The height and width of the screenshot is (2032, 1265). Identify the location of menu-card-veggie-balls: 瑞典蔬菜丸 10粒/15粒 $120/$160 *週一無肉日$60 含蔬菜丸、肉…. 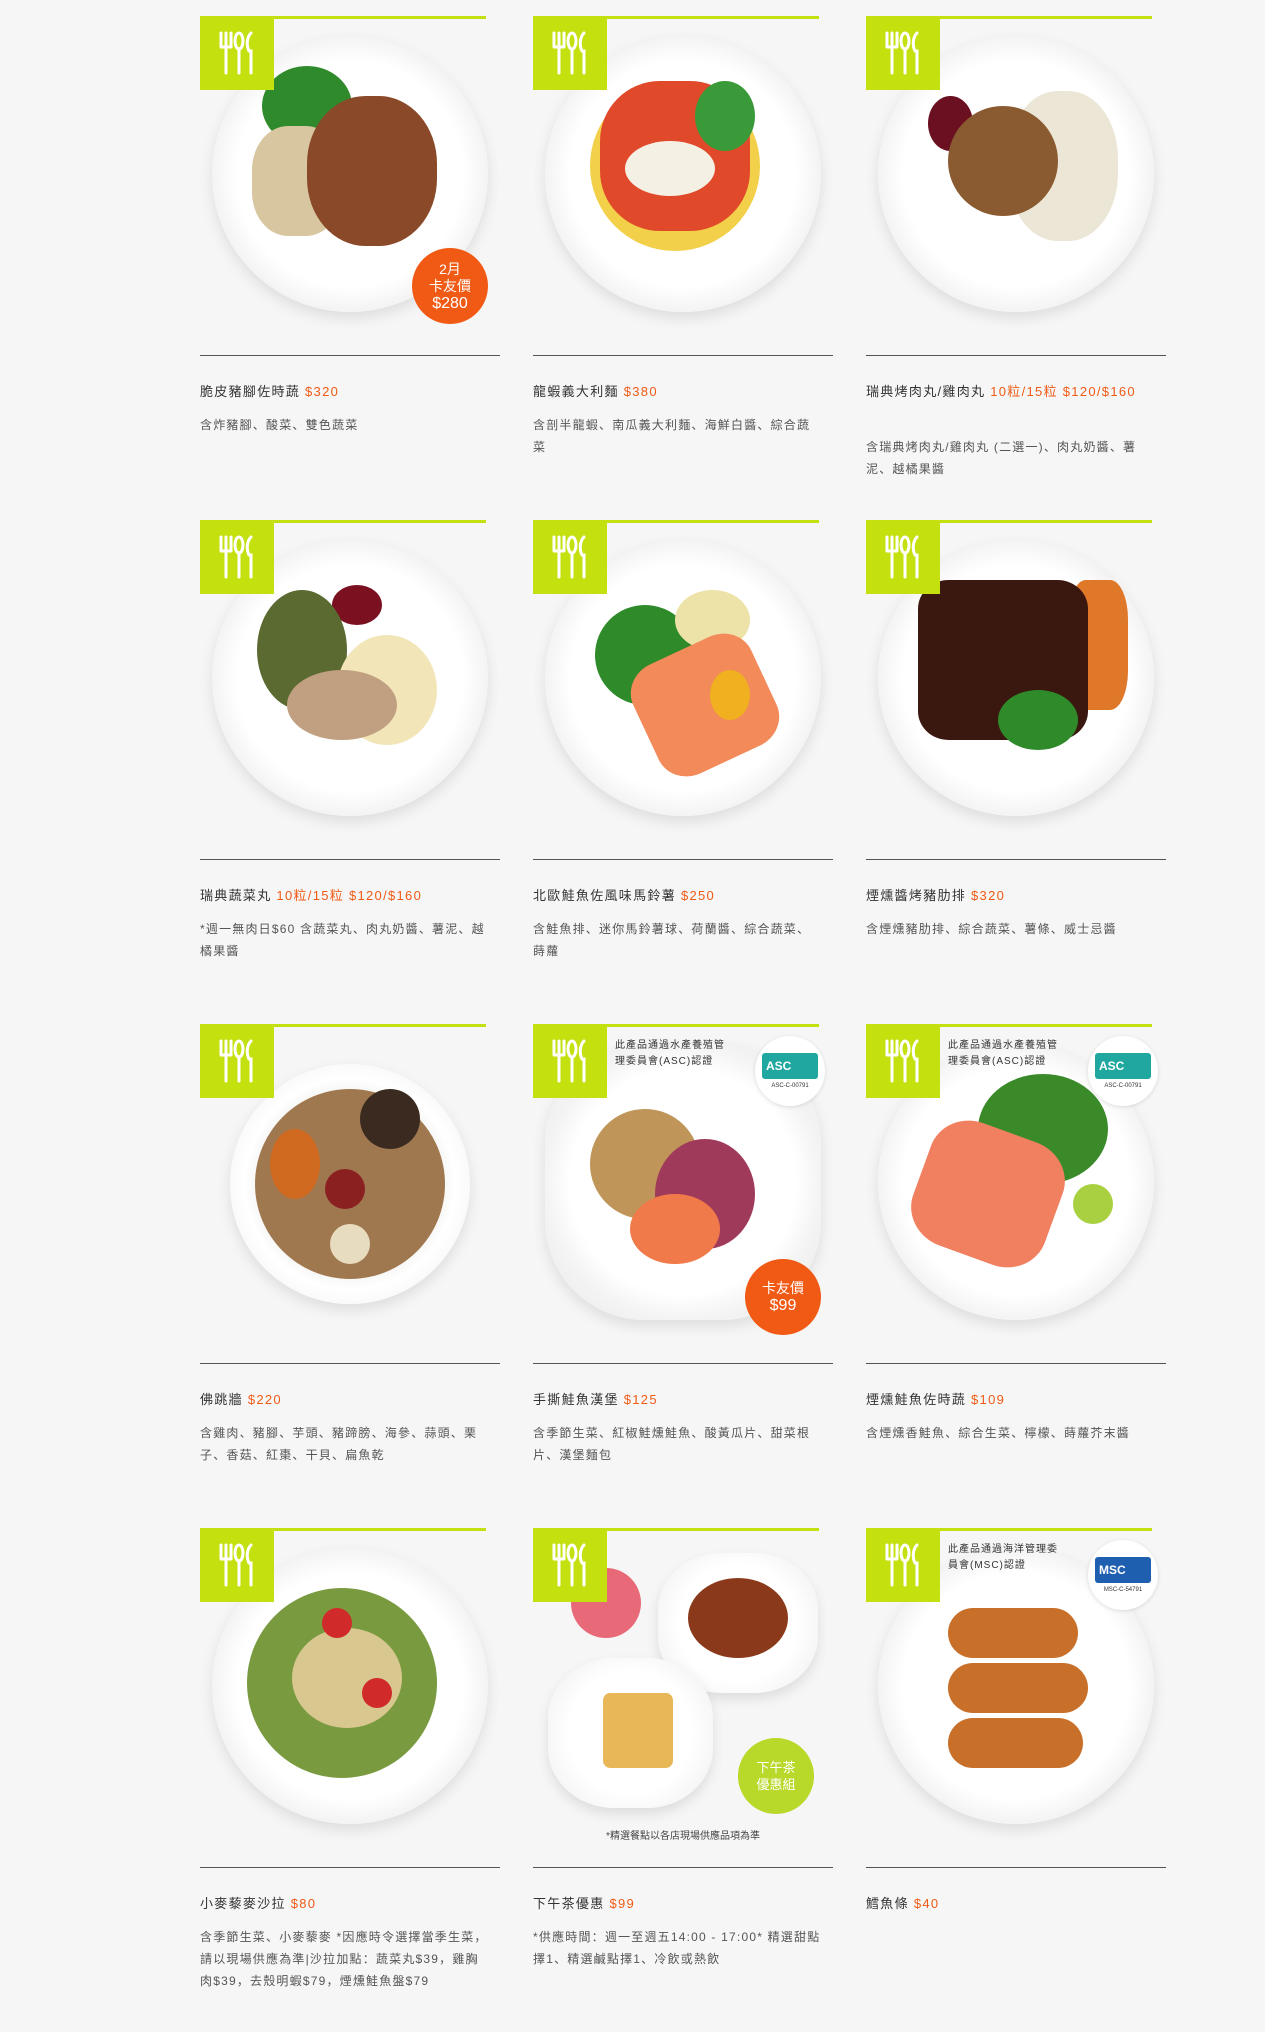
(350, 772).